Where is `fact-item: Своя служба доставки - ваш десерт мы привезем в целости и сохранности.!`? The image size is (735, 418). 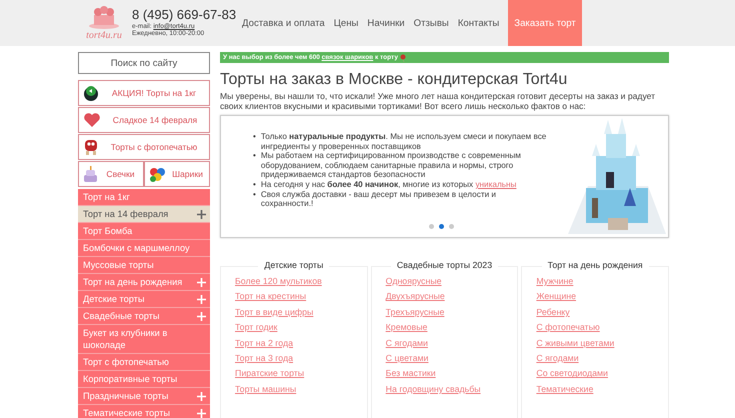
fact-item: Своя служба доставки - ваш десерт мы привезем в целости и сохранности.! is located at coordinates (379, 199).